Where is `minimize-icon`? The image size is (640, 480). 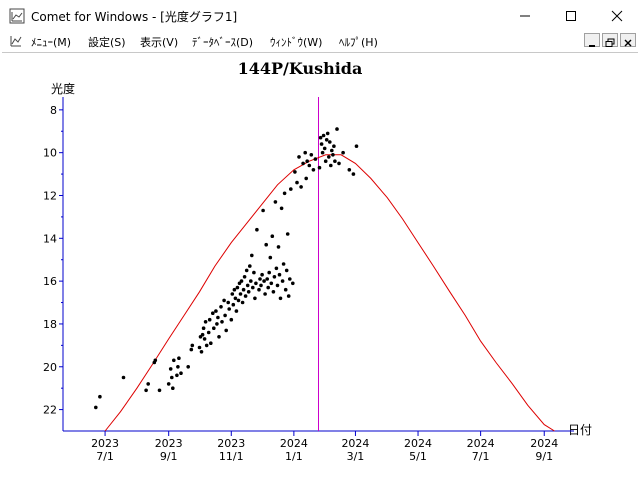 minimize-icon is located at coordinates (525, 16).